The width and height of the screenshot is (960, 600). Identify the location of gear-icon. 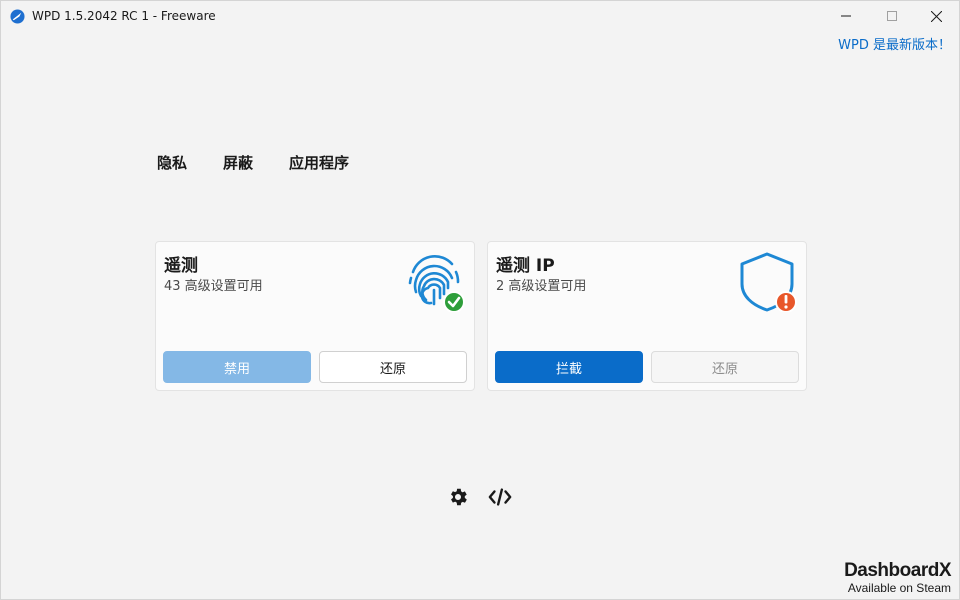
(459, 497).